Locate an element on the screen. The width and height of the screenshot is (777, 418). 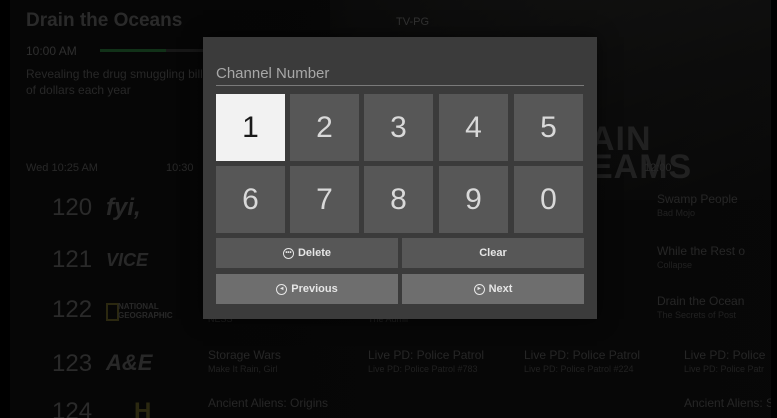
key-0: 0 is located at coordinates (548, 199).